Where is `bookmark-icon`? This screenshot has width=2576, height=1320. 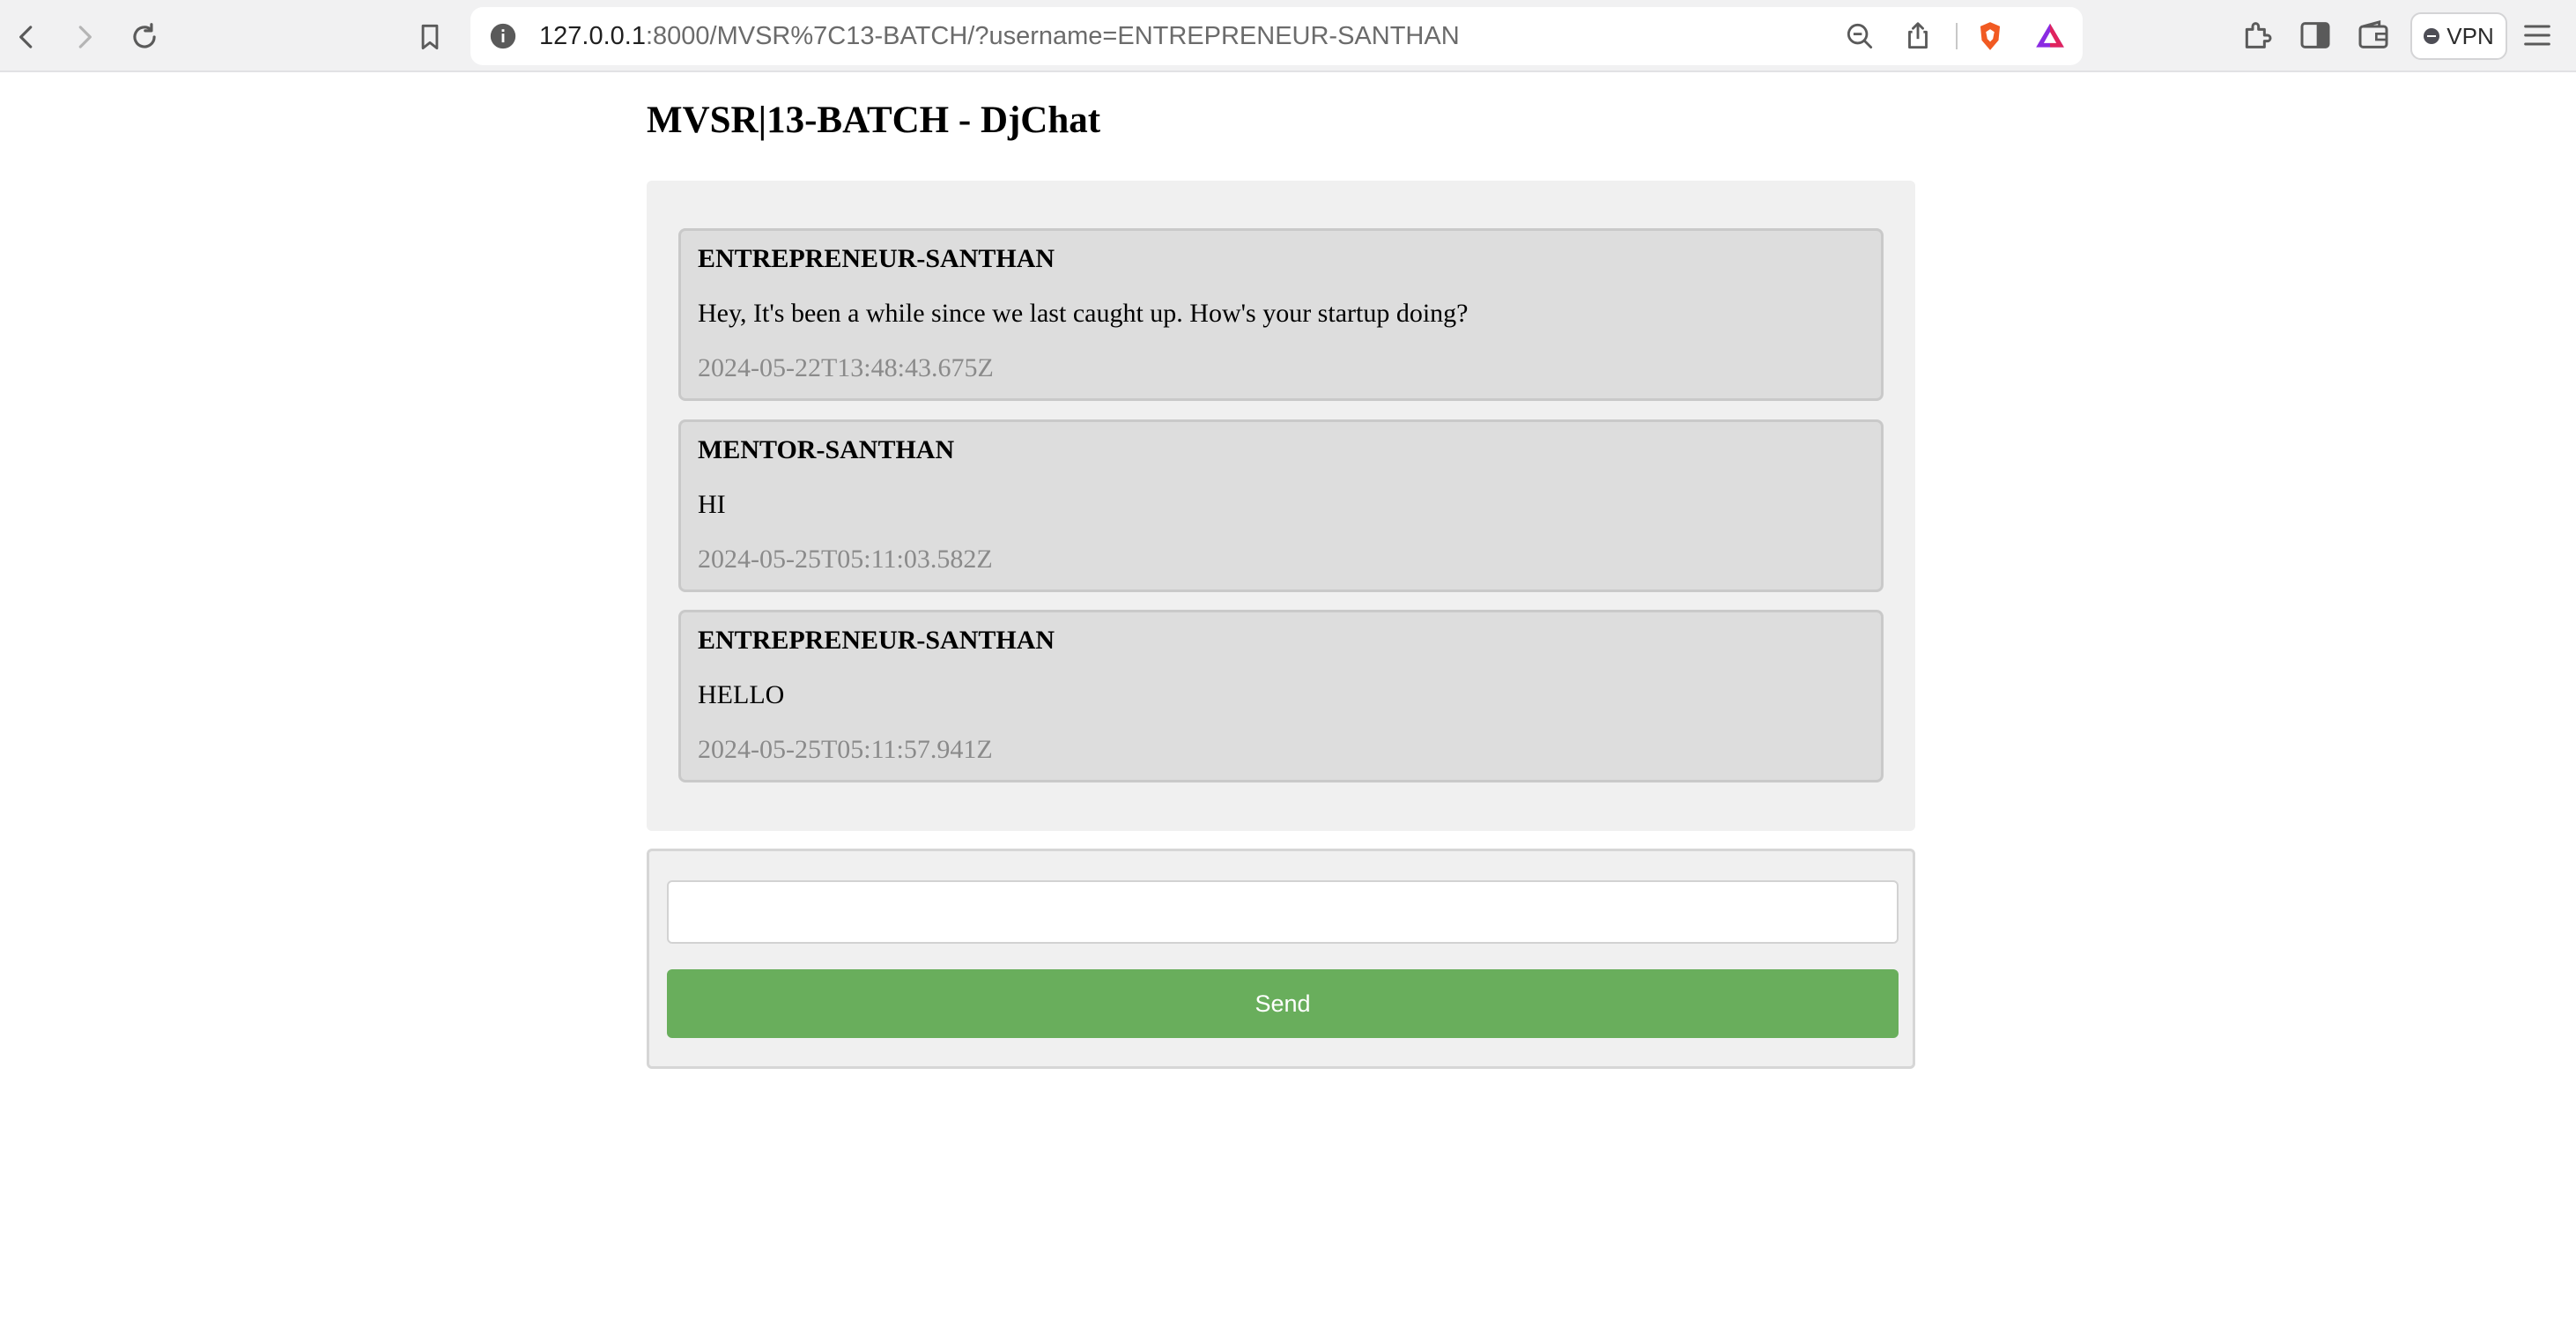
bookmark-icon is located at coordinates (430, 37).